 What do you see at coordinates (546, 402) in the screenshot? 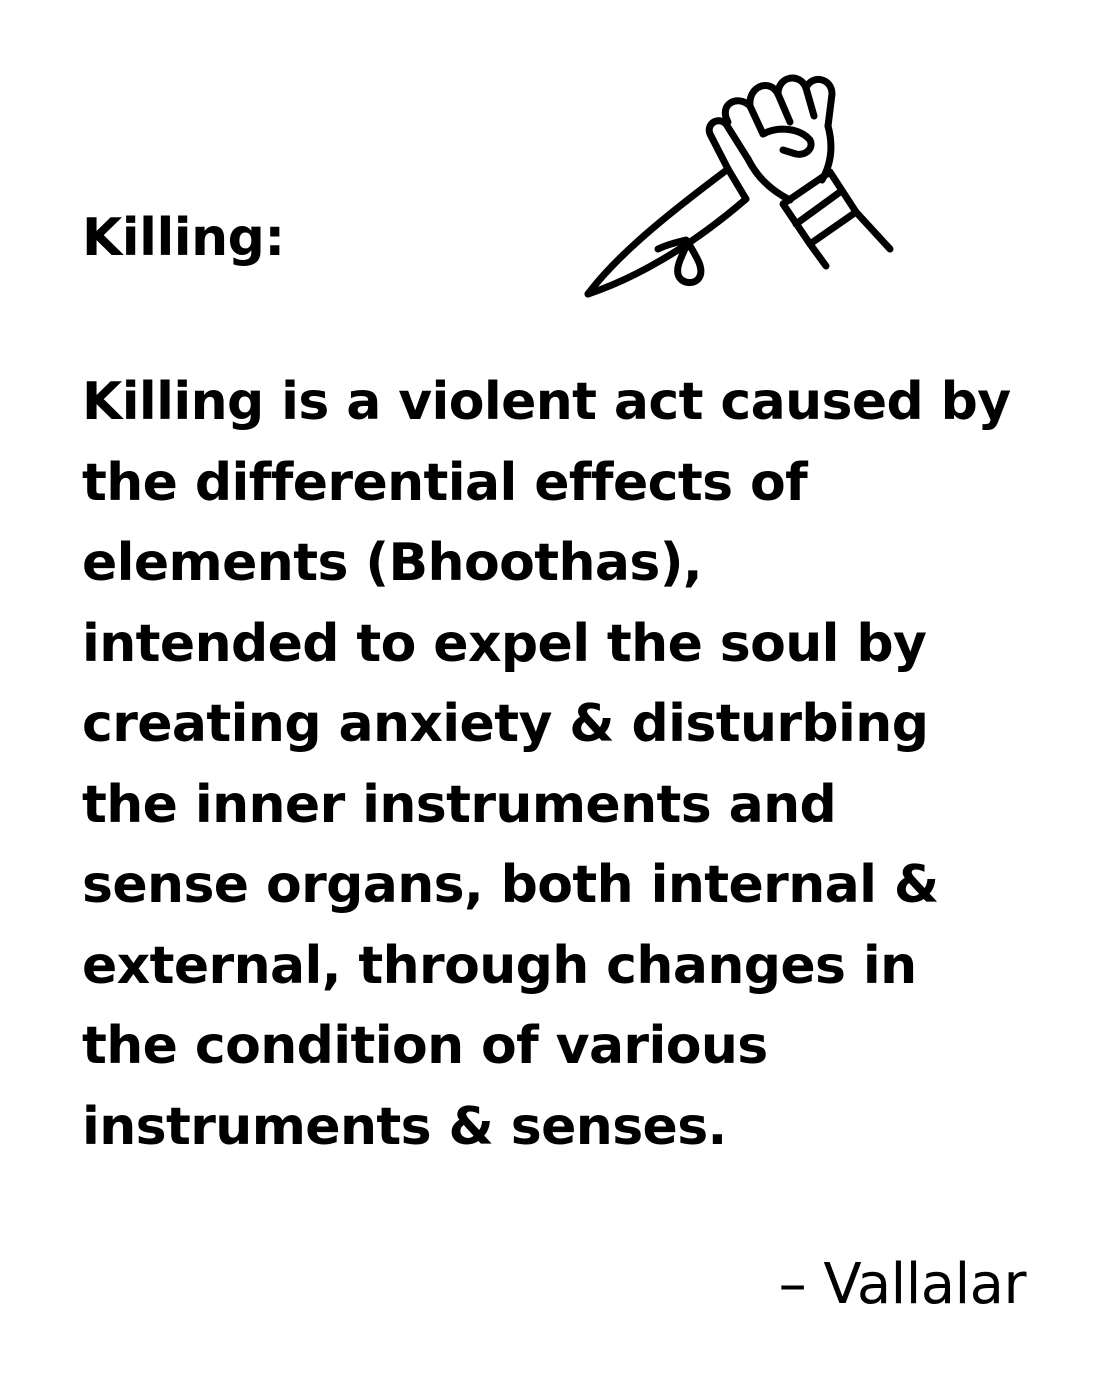
I see `quote-line: Killing is a violent act caused by` at bounding box center [546, 402].